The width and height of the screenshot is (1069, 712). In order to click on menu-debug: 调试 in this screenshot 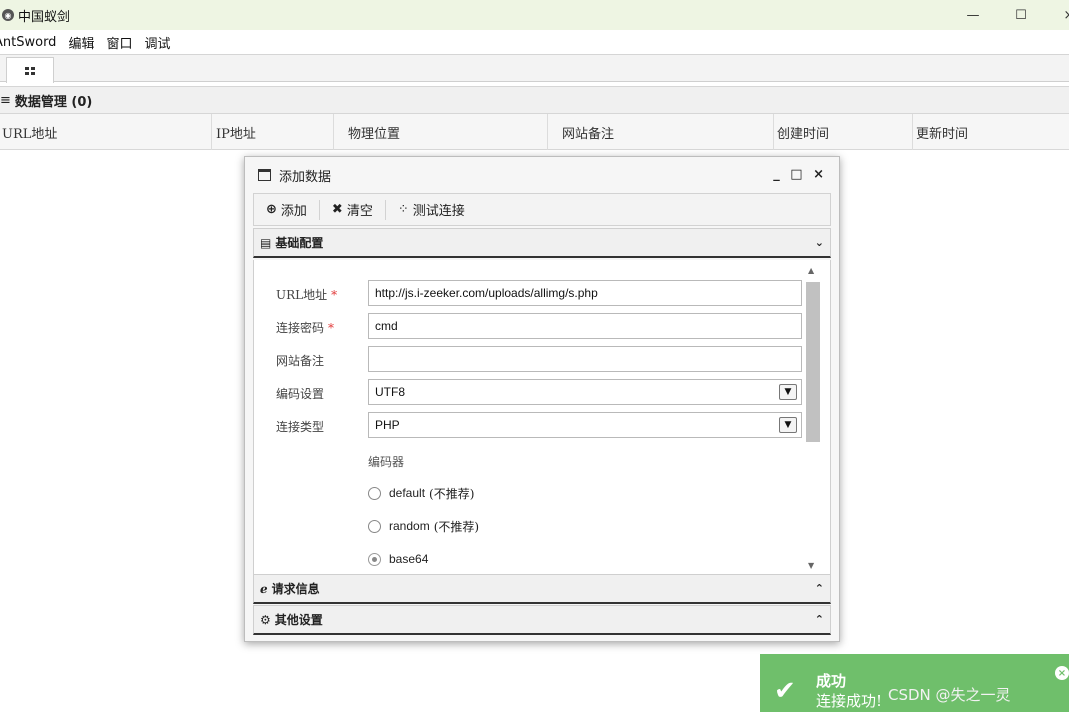, I will do `click(157, 42)`.